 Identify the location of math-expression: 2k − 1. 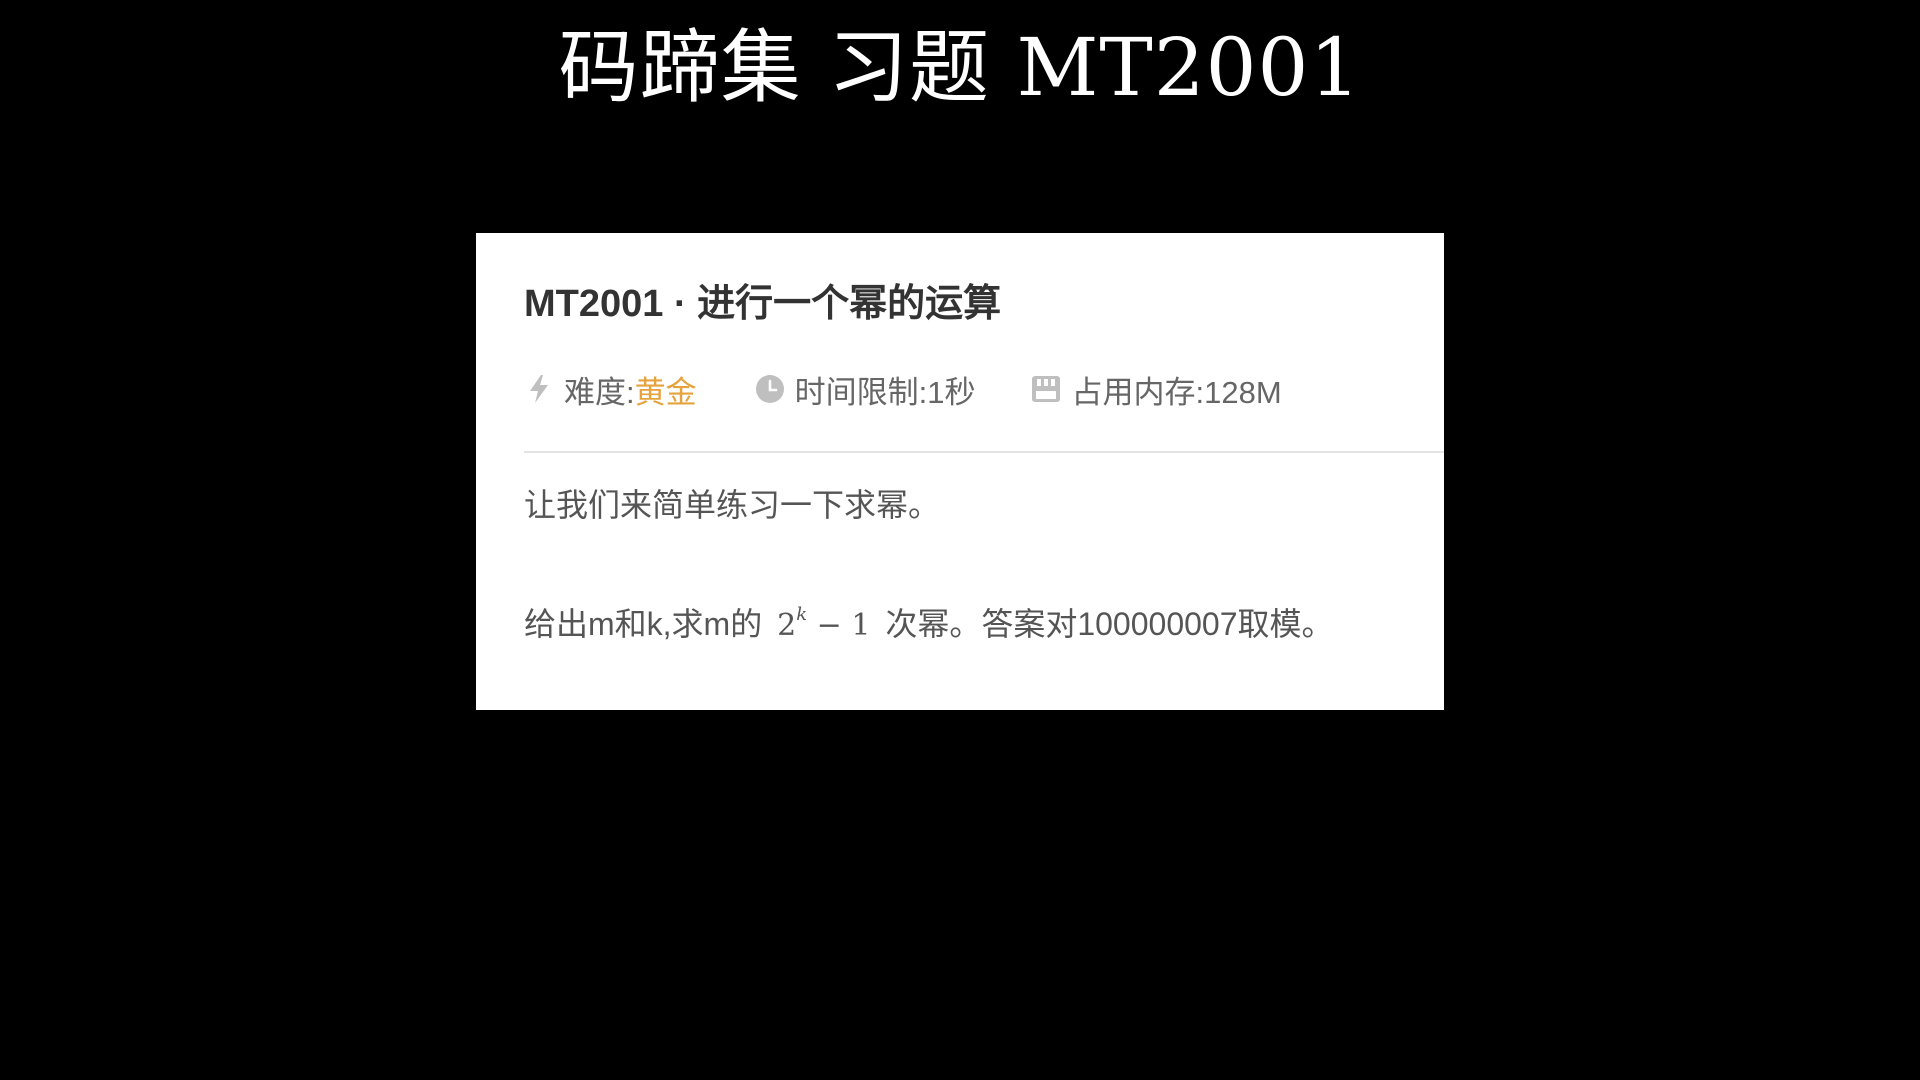
(824, 623).